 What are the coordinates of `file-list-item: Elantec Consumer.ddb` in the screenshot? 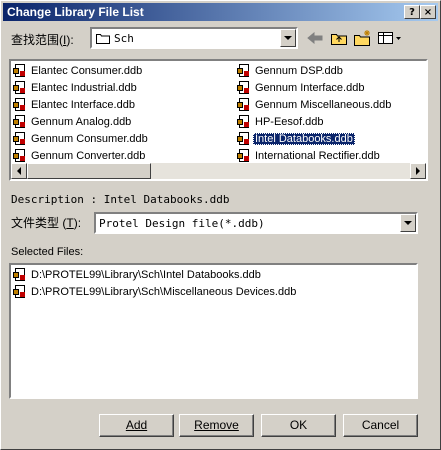 It's located at (78, 71).